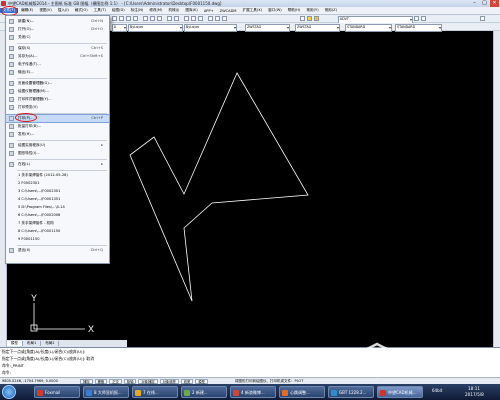  I want to click on layer-state-icon, so click(423, 18).